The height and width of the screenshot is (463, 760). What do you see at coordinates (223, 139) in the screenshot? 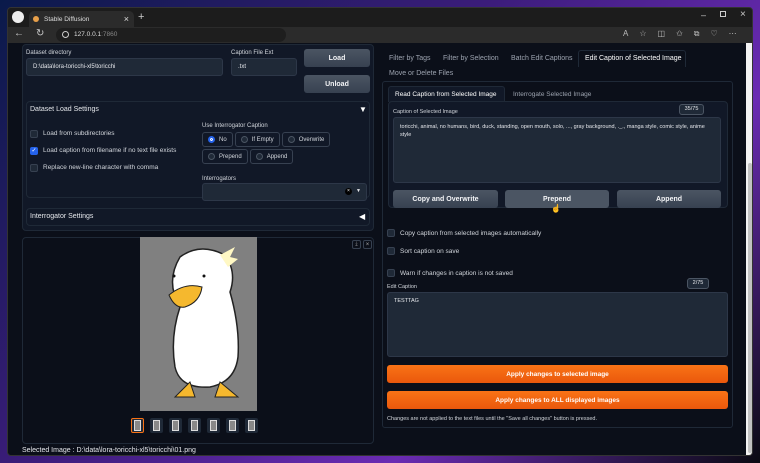
I see `radio-label: No` at bounding box center [223, 139].